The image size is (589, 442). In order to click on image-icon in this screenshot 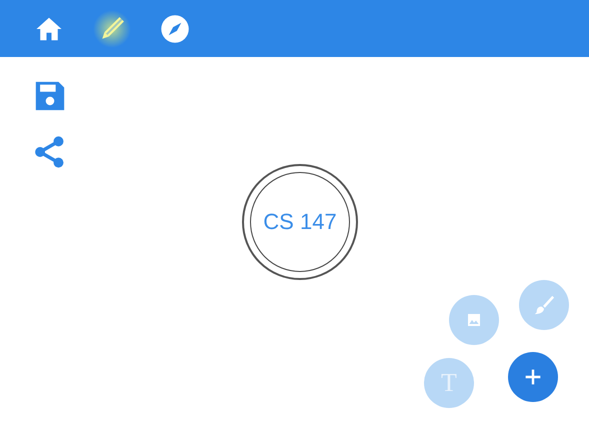, I will do `click(474, 320)`.